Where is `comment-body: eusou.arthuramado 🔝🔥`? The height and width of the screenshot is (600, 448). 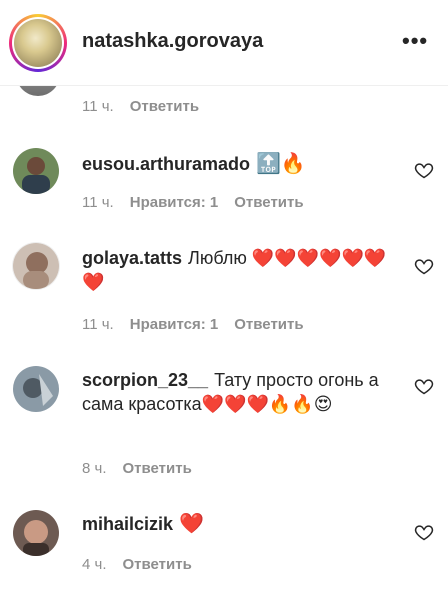 comment-body: eusou.arthuramado 🔝🔥 is located at coordinates (237, 164).